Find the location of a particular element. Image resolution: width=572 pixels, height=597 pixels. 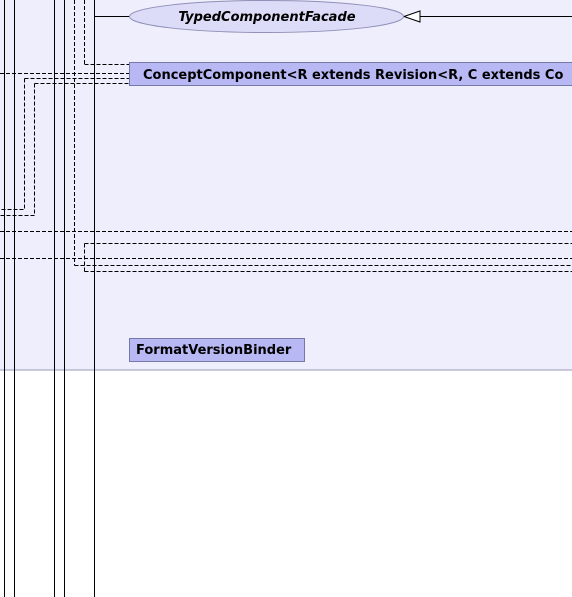

typed-component-facade-node: TypedComponentFacade is located at coordinates (266, 16).